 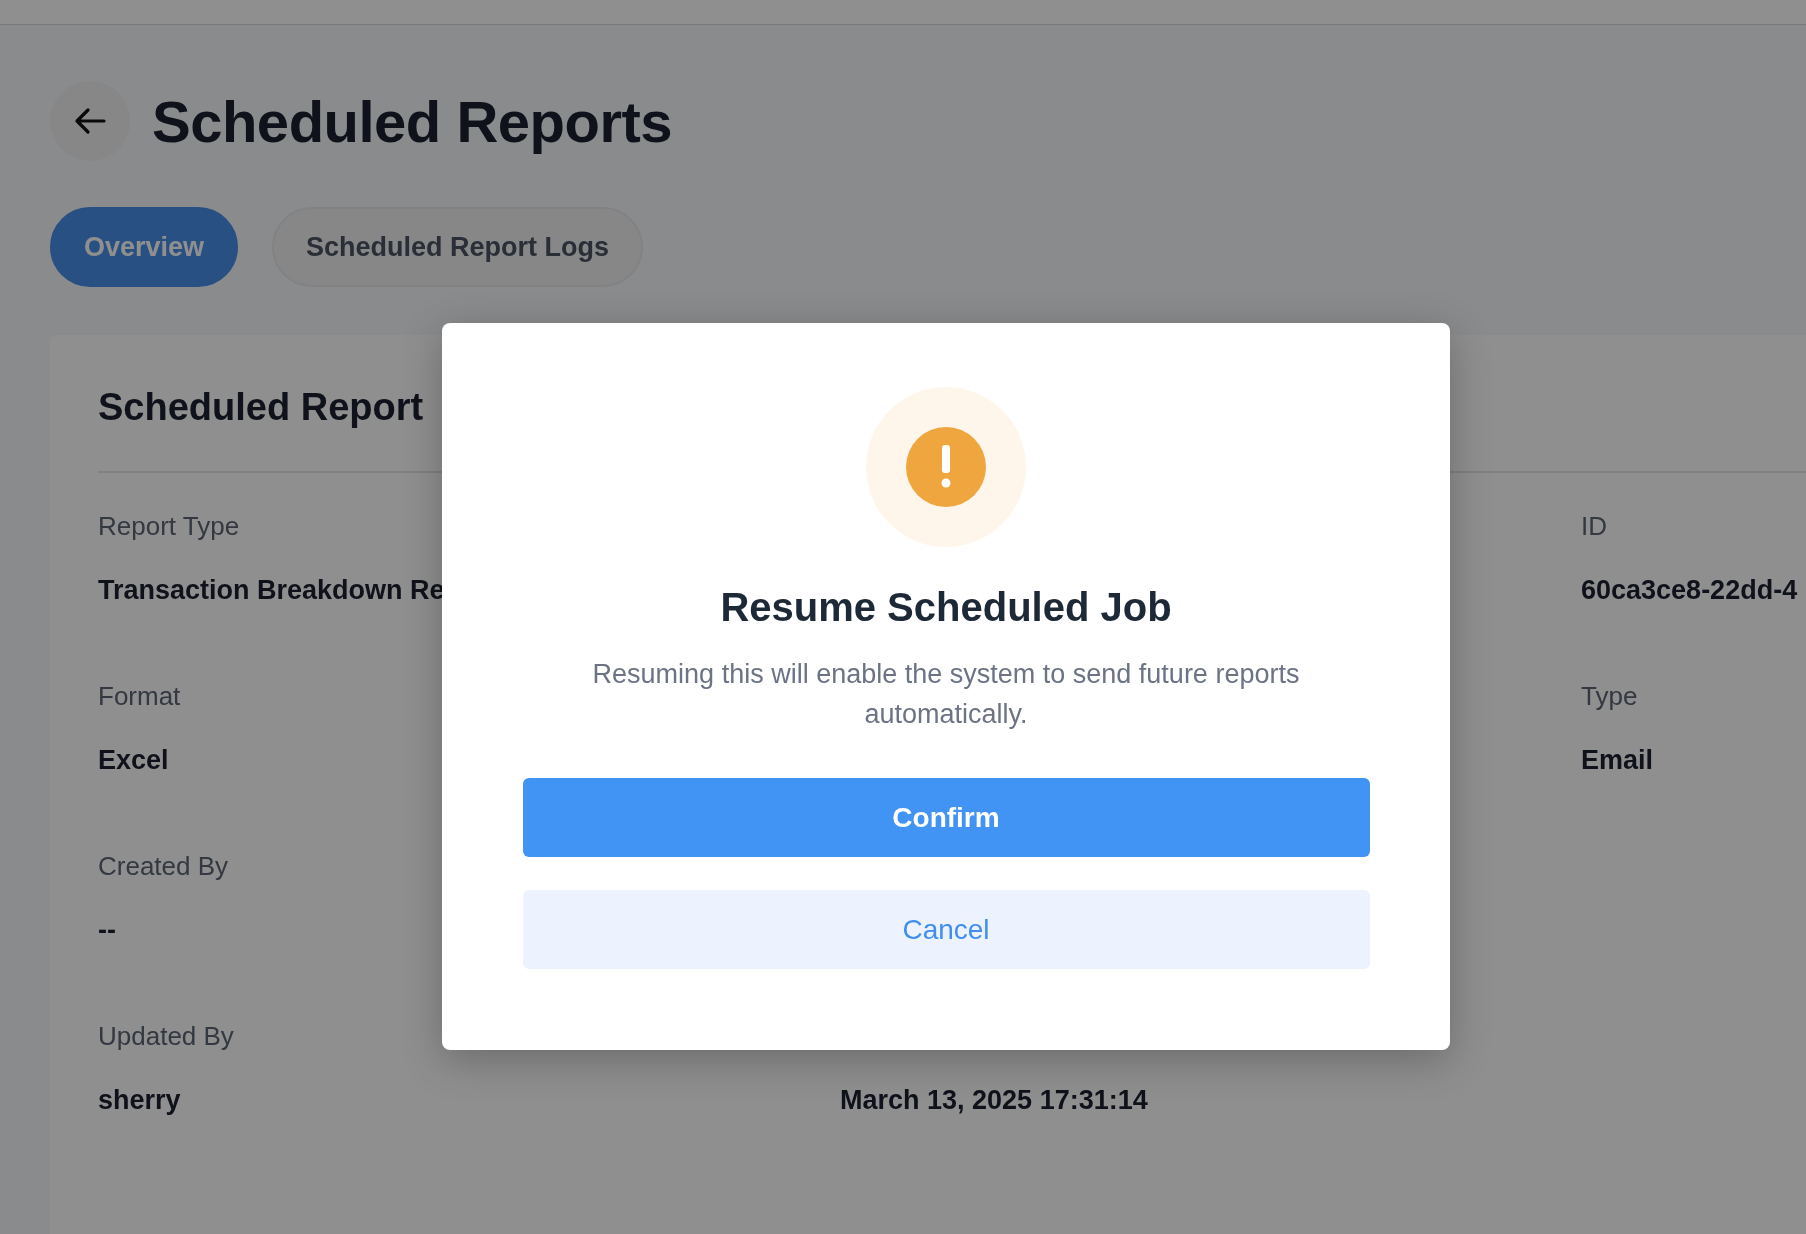 I want to click on field-value: Transaction Breakdown Re, so click(x=272, y=590).